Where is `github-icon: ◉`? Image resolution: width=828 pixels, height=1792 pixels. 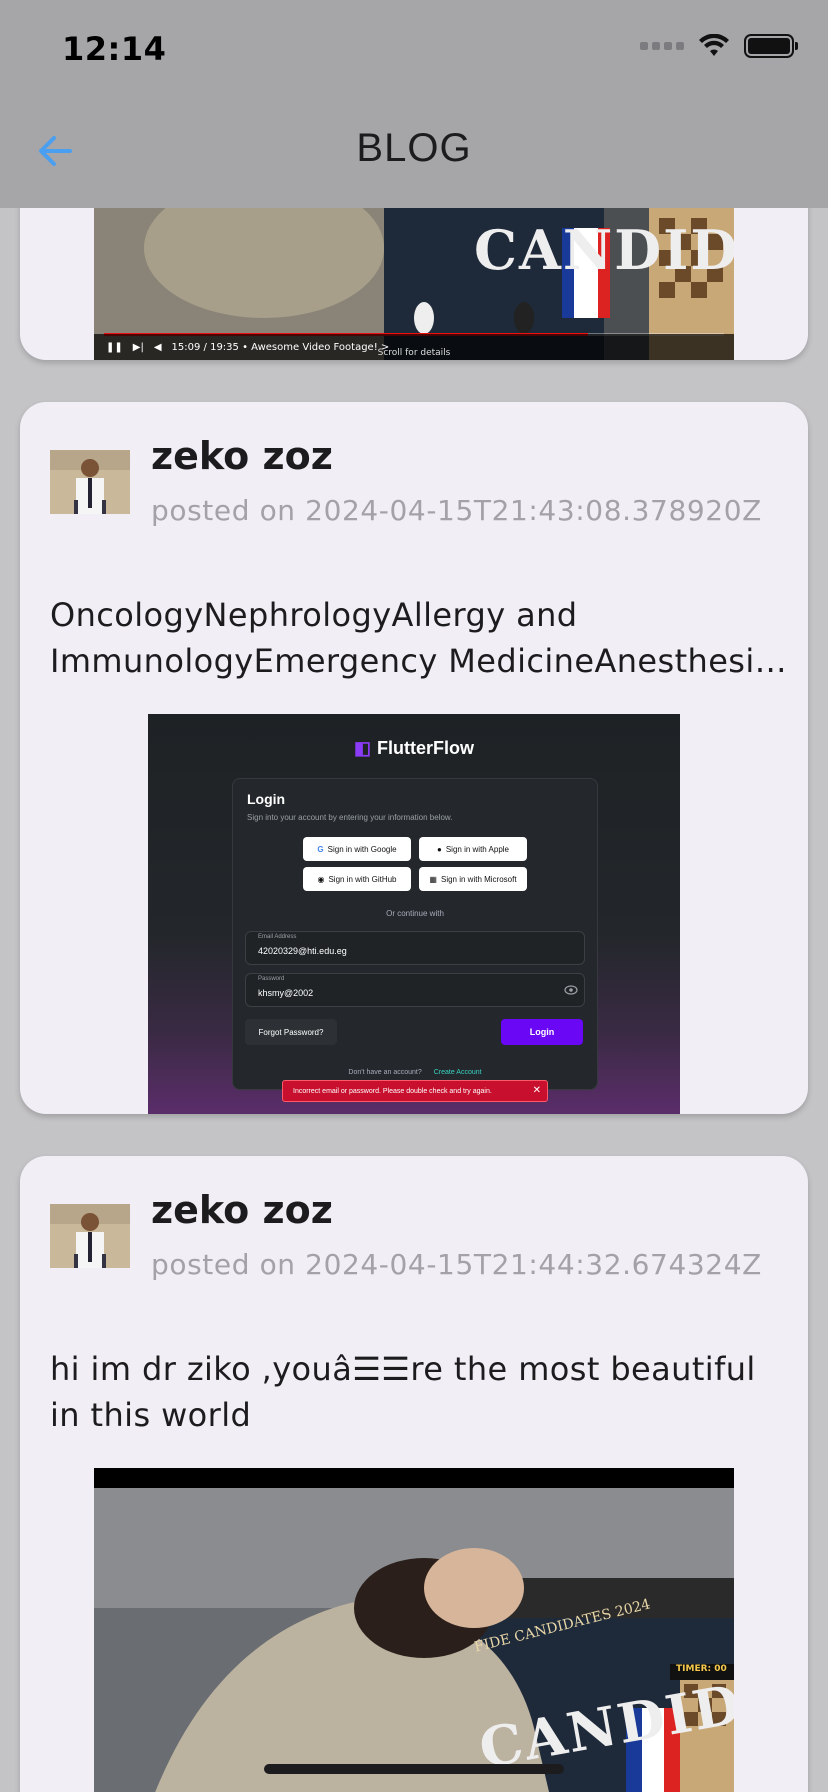 github-icon: ◉ is located at coordinates (321, 879).